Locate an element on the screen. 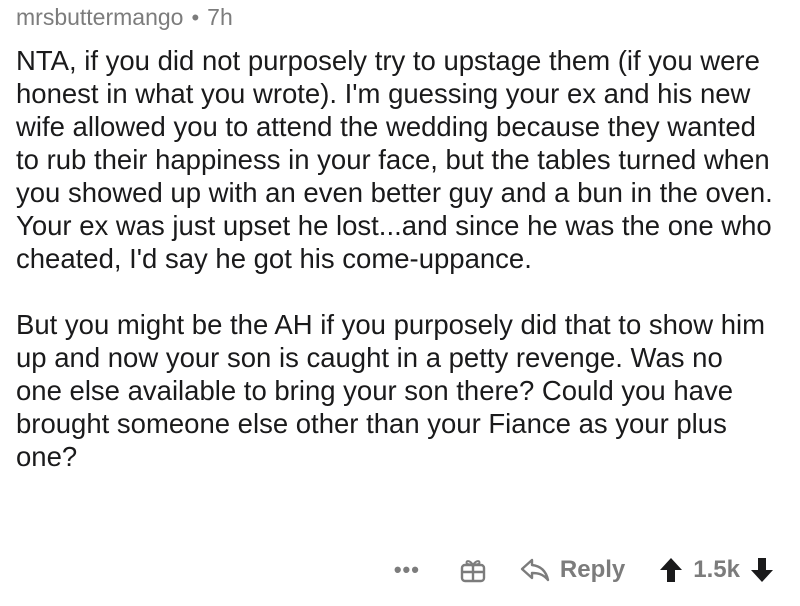 The width and height of the screenshot is (800, 606). downvote-arrow-icon is located at coordinates (762, 570).